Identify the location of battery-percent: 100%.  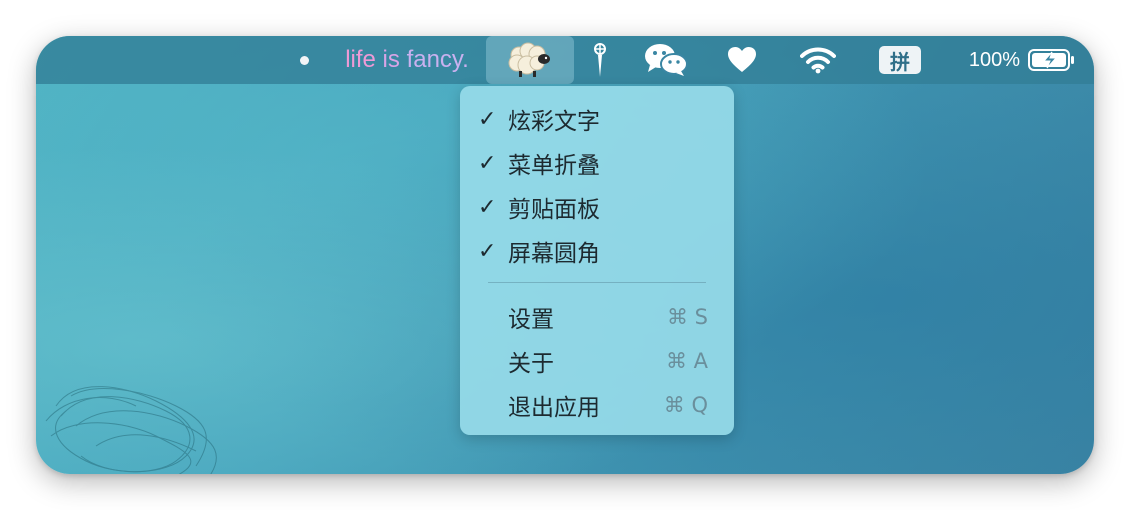
(989, 60).